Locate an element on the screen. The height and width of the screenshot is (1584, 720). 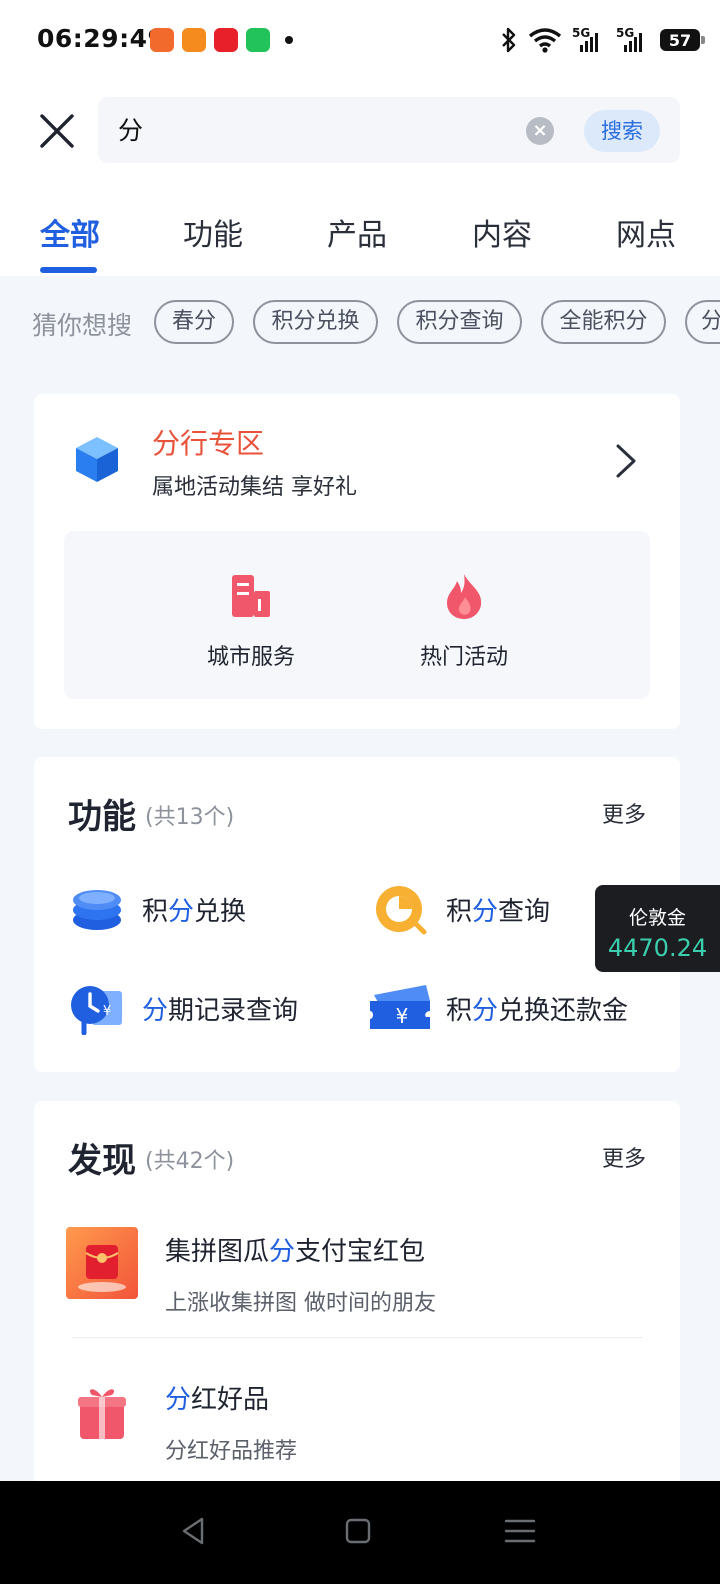
status-icons: 5G 5G 57 is located at coordinates (602, 40).